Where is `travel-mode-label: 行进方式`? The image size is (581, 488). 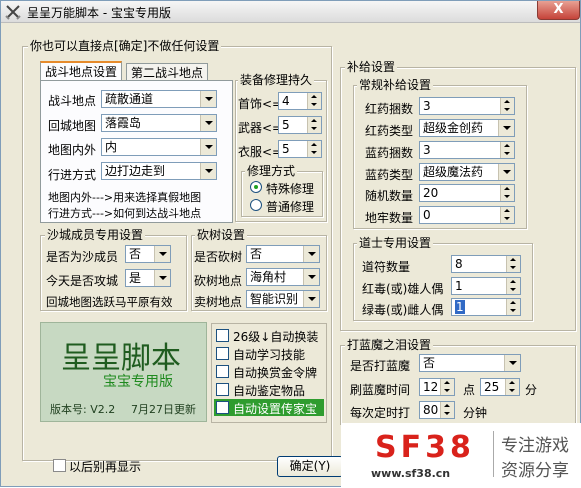 travel-mode-label: 行进方式 is located at coordinates (72, 175).